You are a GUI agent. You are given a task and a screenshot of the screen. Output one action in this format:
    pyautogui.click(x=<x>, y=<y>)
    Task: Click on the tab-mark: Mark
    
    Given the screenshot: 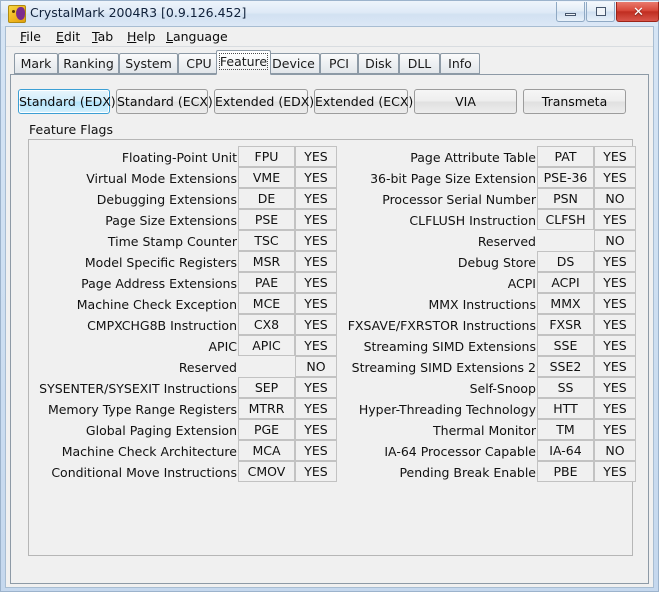 What is the action you would take?
    pyautogui.click(x=36, y=63)
    